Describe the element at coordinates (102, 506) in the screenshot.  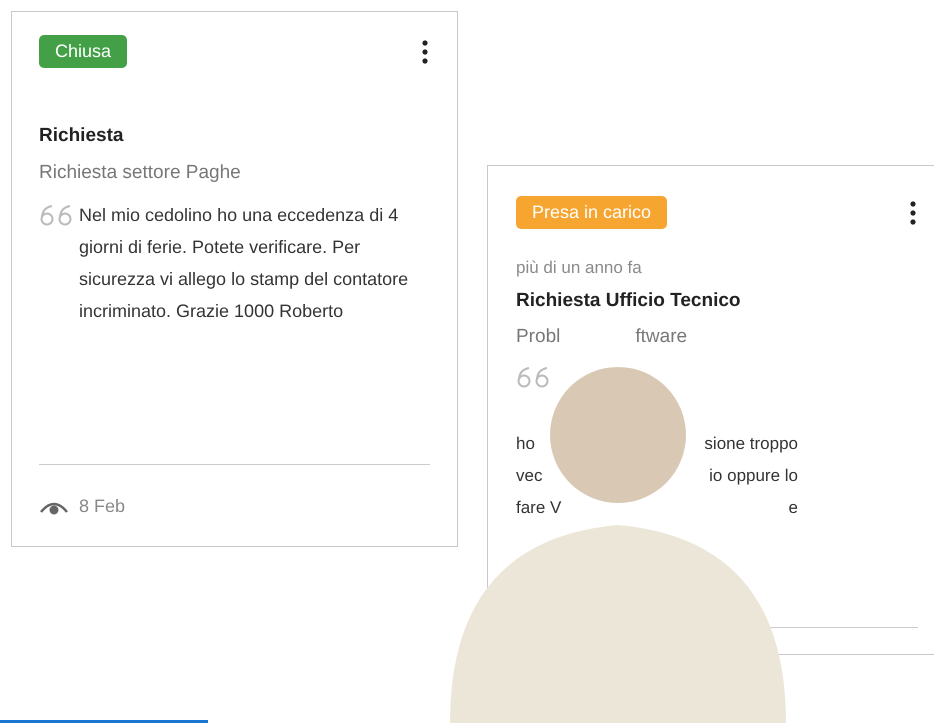
I see `card-date: 8 Feb` at that location.